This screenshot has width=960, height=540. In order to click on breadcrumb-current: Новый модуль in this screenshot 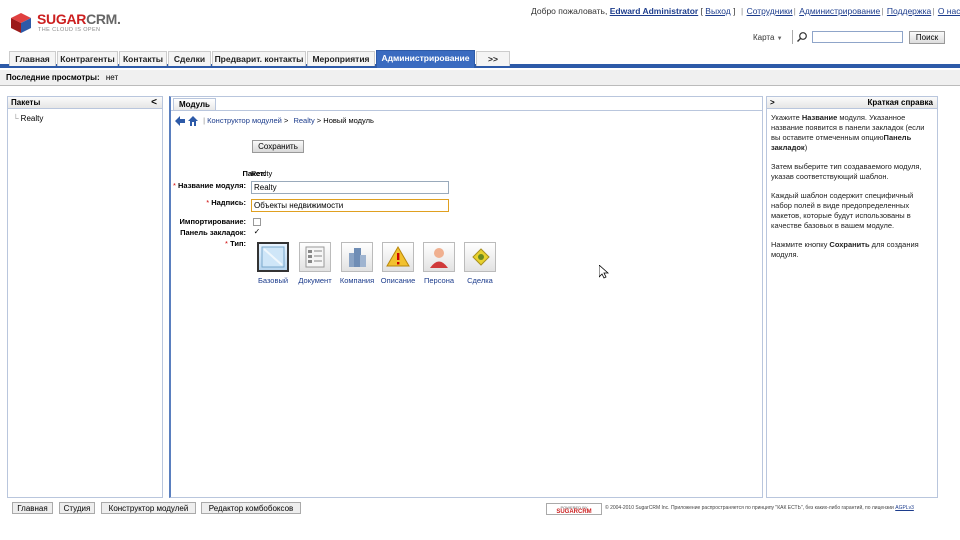, I will do `click(348, 120)`.